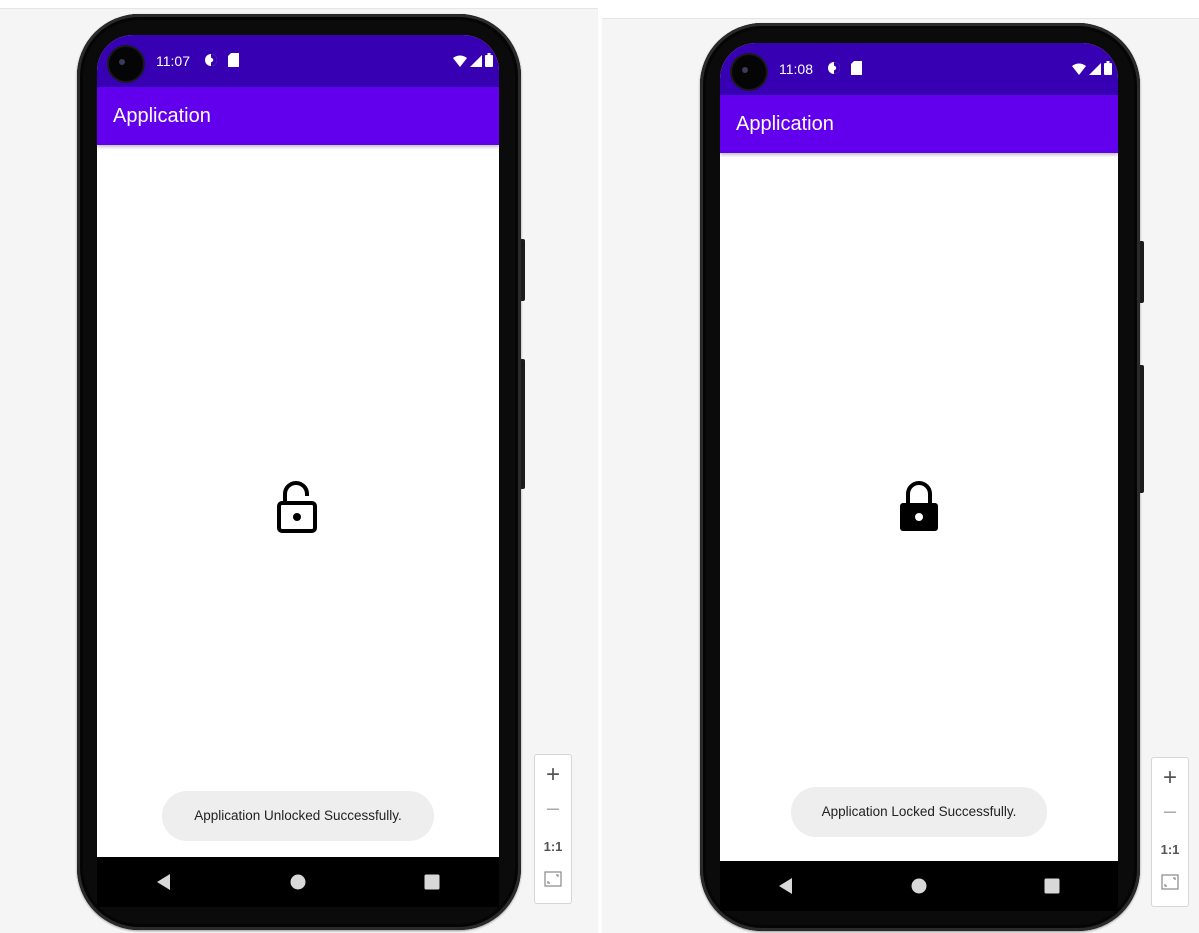 The image size is (1199, 933). I want to click on lock-icon, so click(919, 506).